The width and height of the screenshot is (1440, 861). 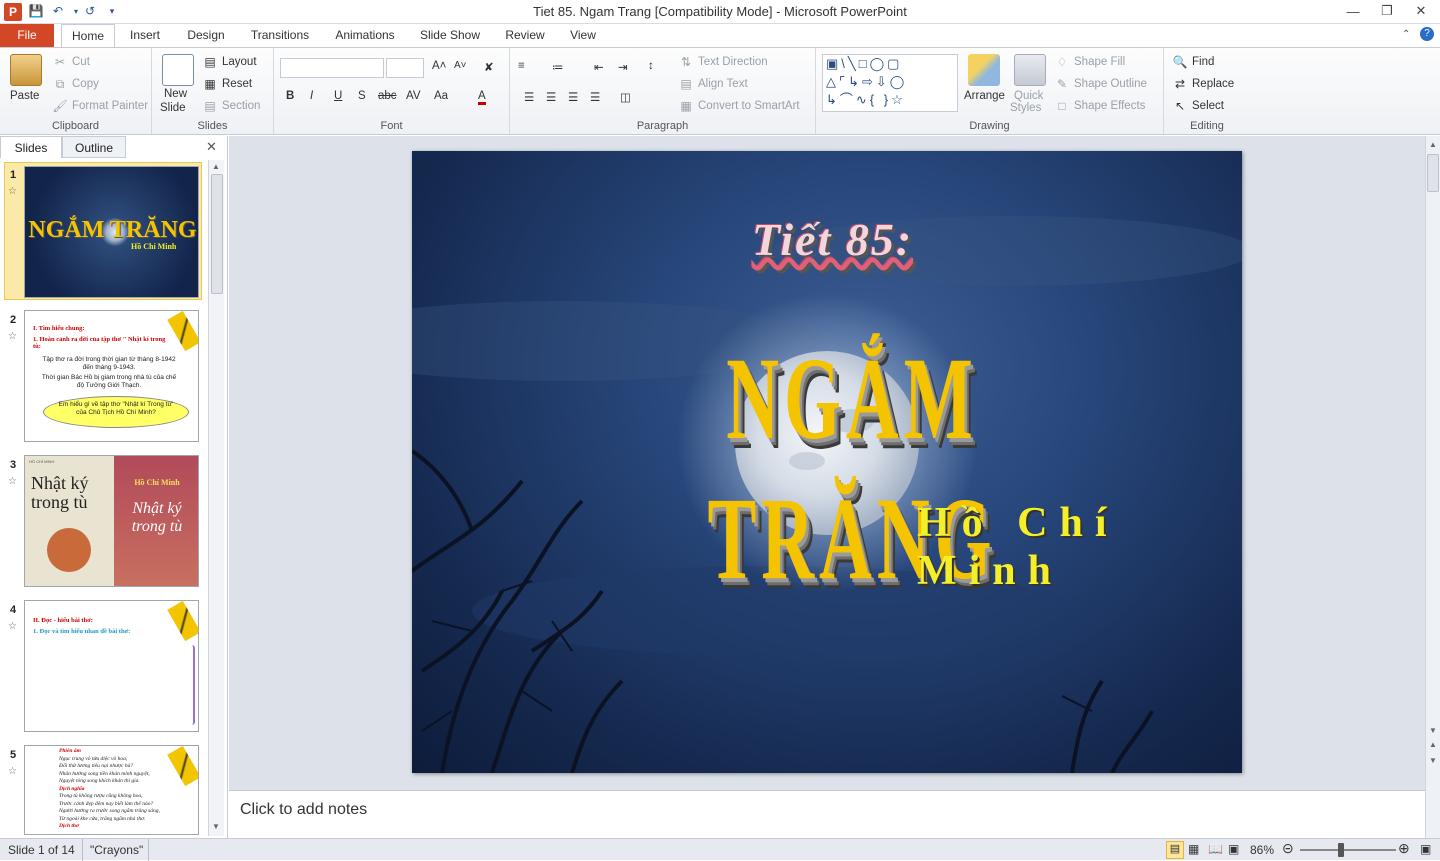 I want to click on new-slide-label: New, so click(x=175, y=94).